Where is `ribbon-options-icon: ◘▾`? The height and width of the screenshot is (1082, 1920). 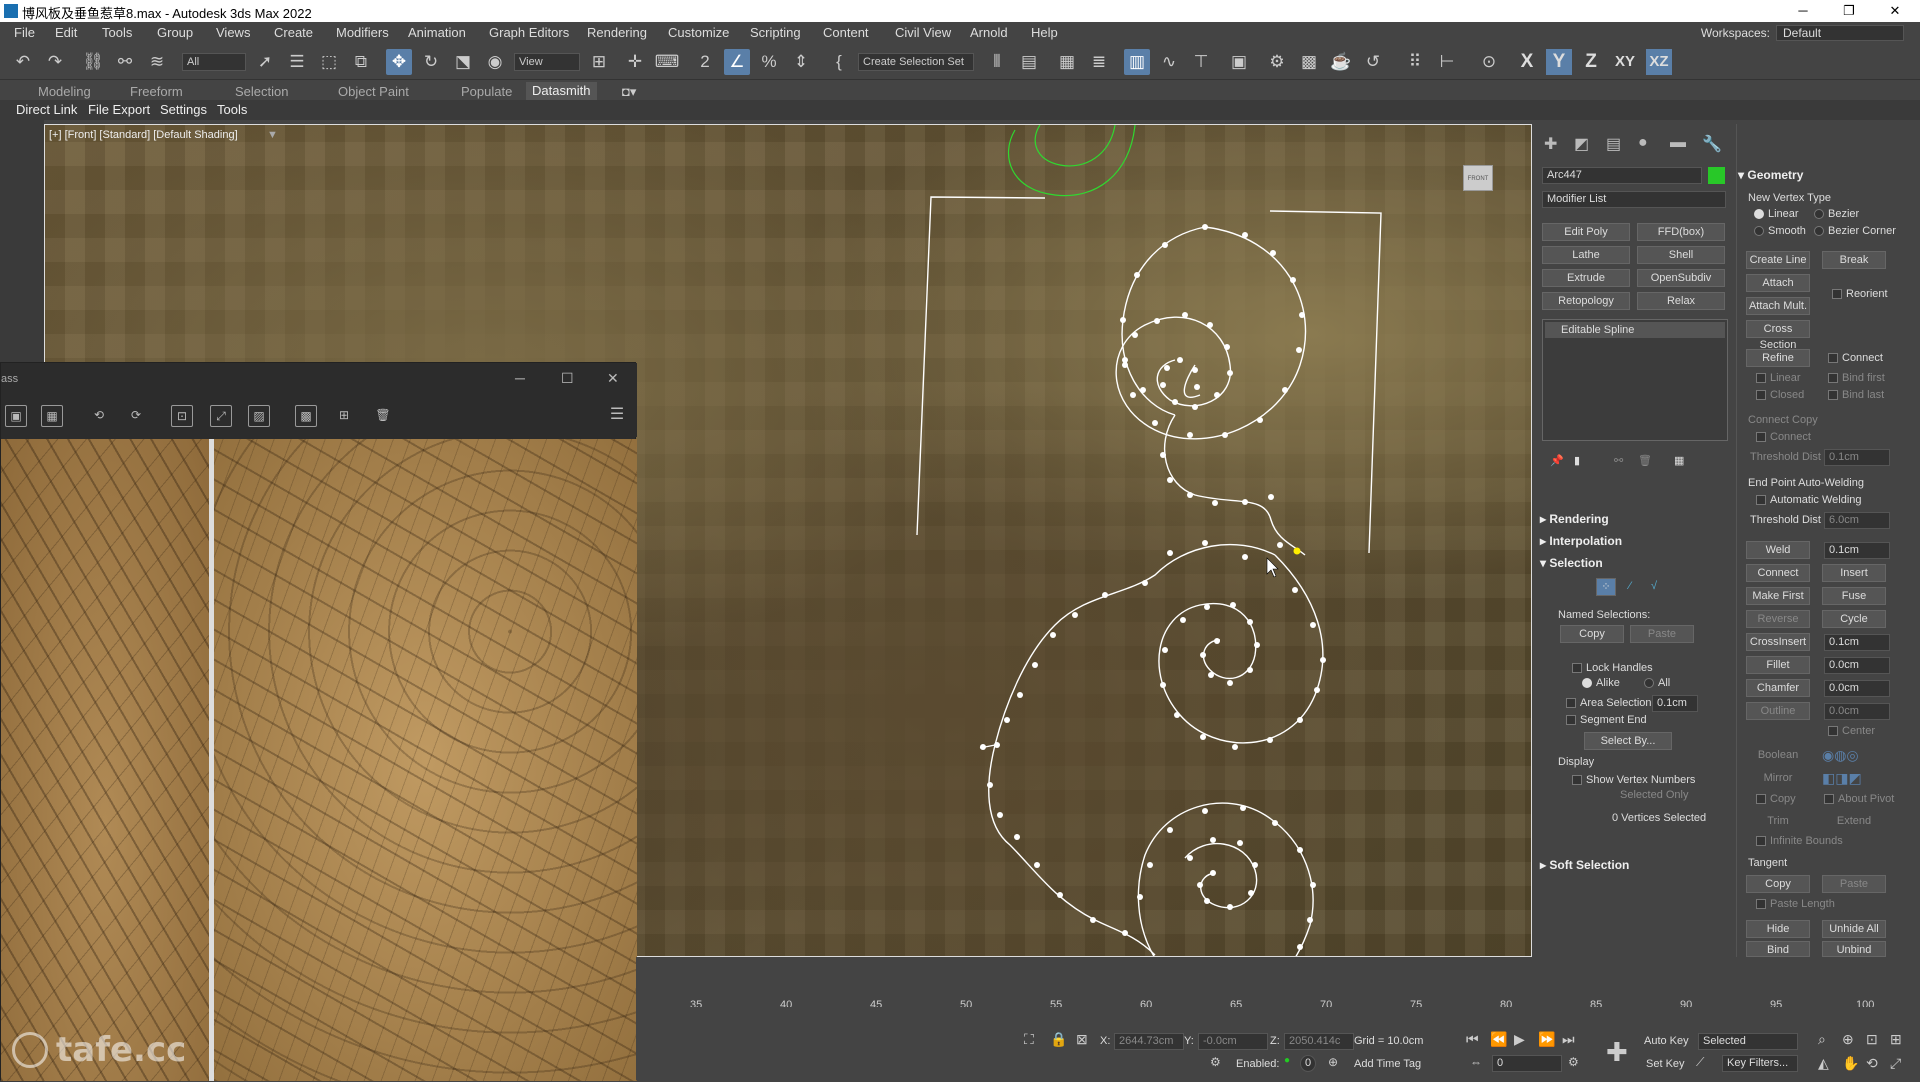 ribbon-options-icon: ◘▾ is located at coordinates (629, 92).